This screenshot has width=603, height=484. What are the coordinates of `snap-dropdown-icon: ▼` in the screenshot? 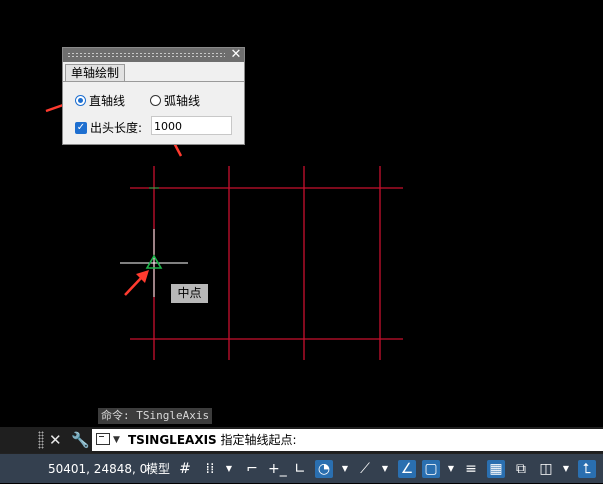 It's located at (229, 469).